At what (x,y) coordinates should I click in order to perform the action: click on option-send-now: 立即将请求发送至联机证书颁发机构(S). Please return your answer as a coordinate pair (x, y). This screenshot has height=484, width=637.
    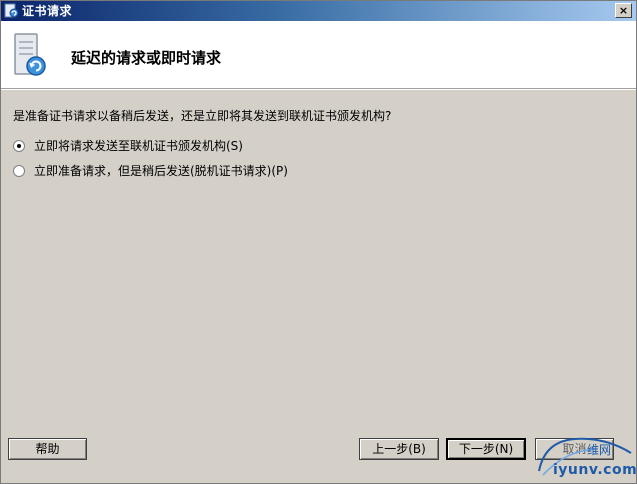
    Looking at the image, I should click on (128, 145).